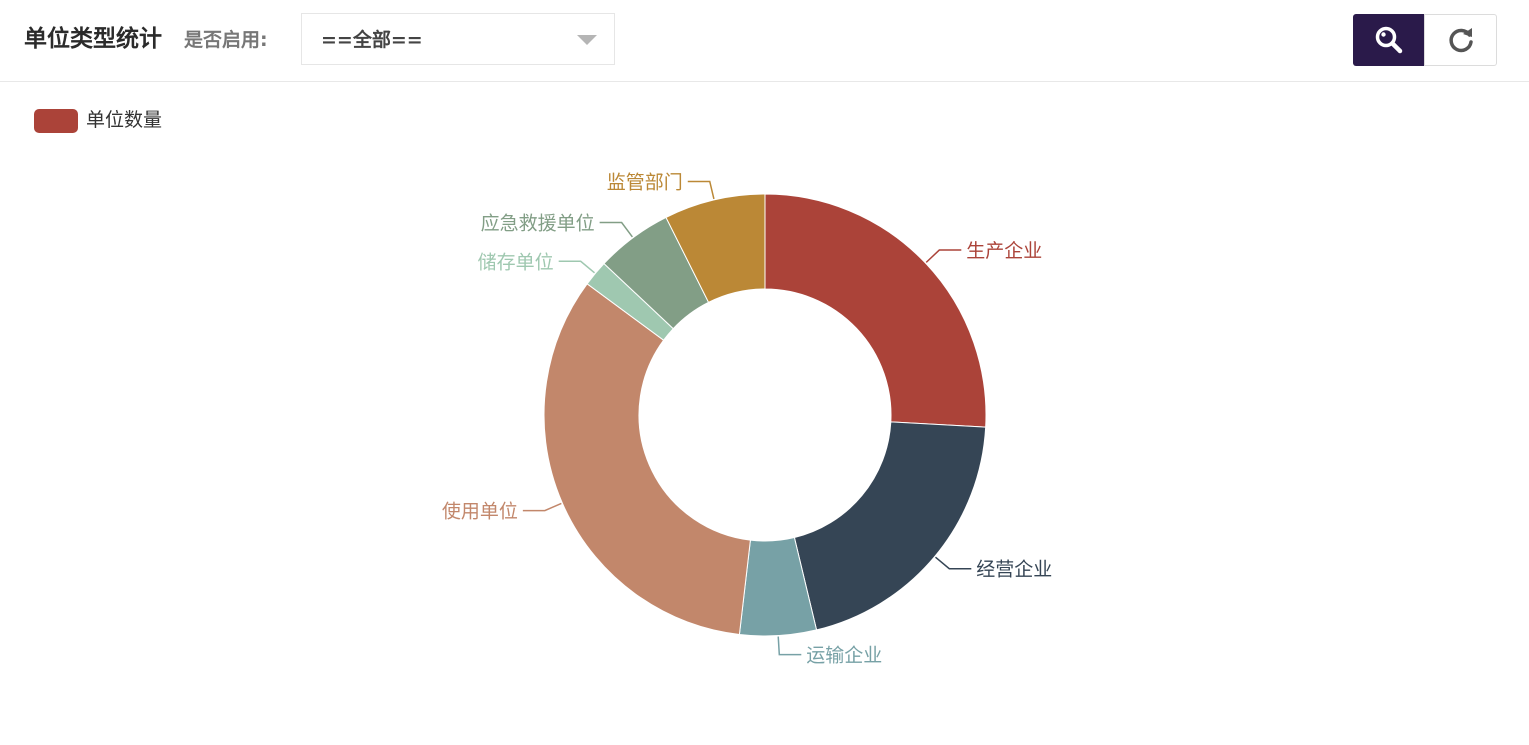 The height and width of the screenshot is (745, 1529). Describe the element at coordinates (480, 512) in the screenshot. I see `slice-label-3: 使用单位` at that location.